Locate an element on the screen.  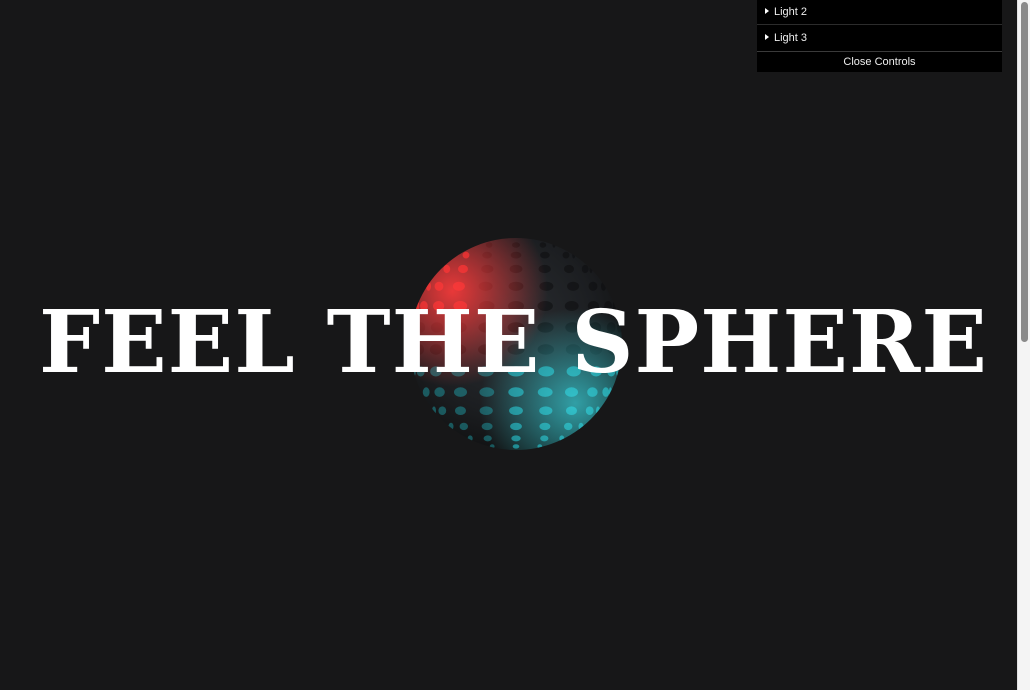
folder-light-2: Light 2 is located at coordinates (879, 12).